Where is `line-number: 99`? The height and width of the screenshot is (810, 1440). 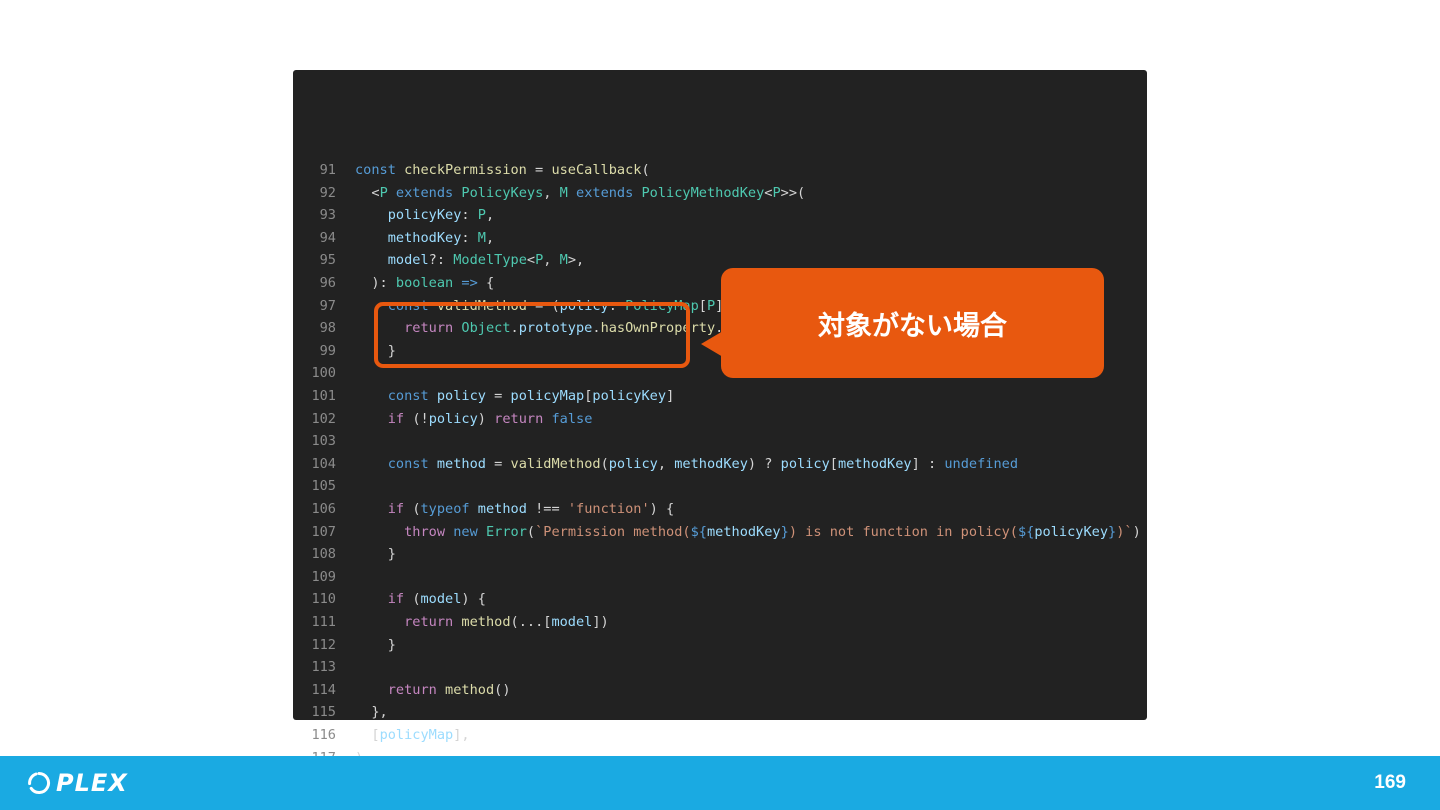
line-number: 99 is located at coordinates (327, 350).